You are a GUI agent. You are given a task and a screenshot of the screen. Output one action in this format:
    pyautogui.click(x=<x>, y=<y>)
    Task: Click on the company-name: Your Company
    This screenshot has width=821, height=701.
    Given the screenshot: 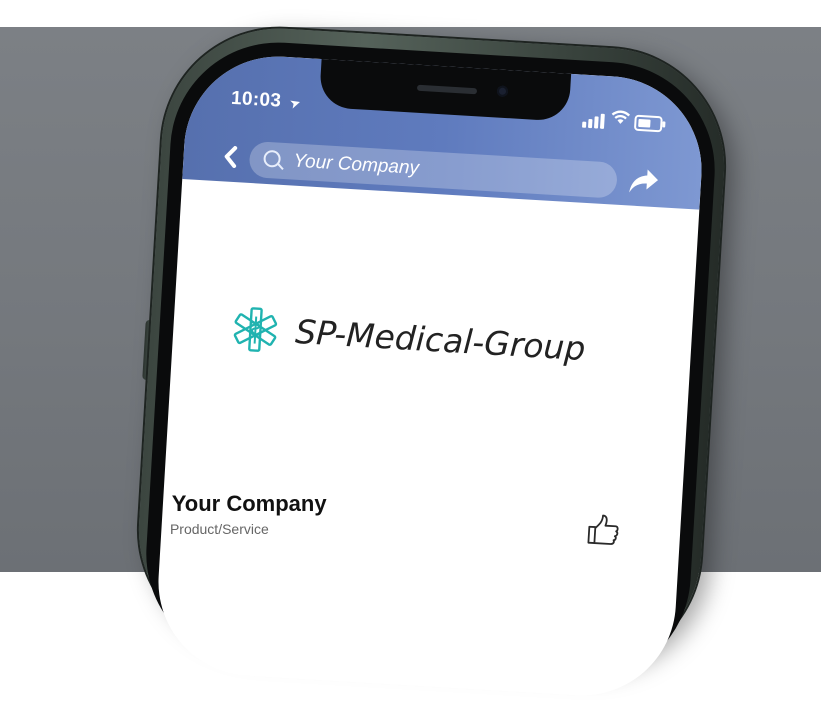 What is the action you would take?
    pyautogui.click(x=249, y=504)
    